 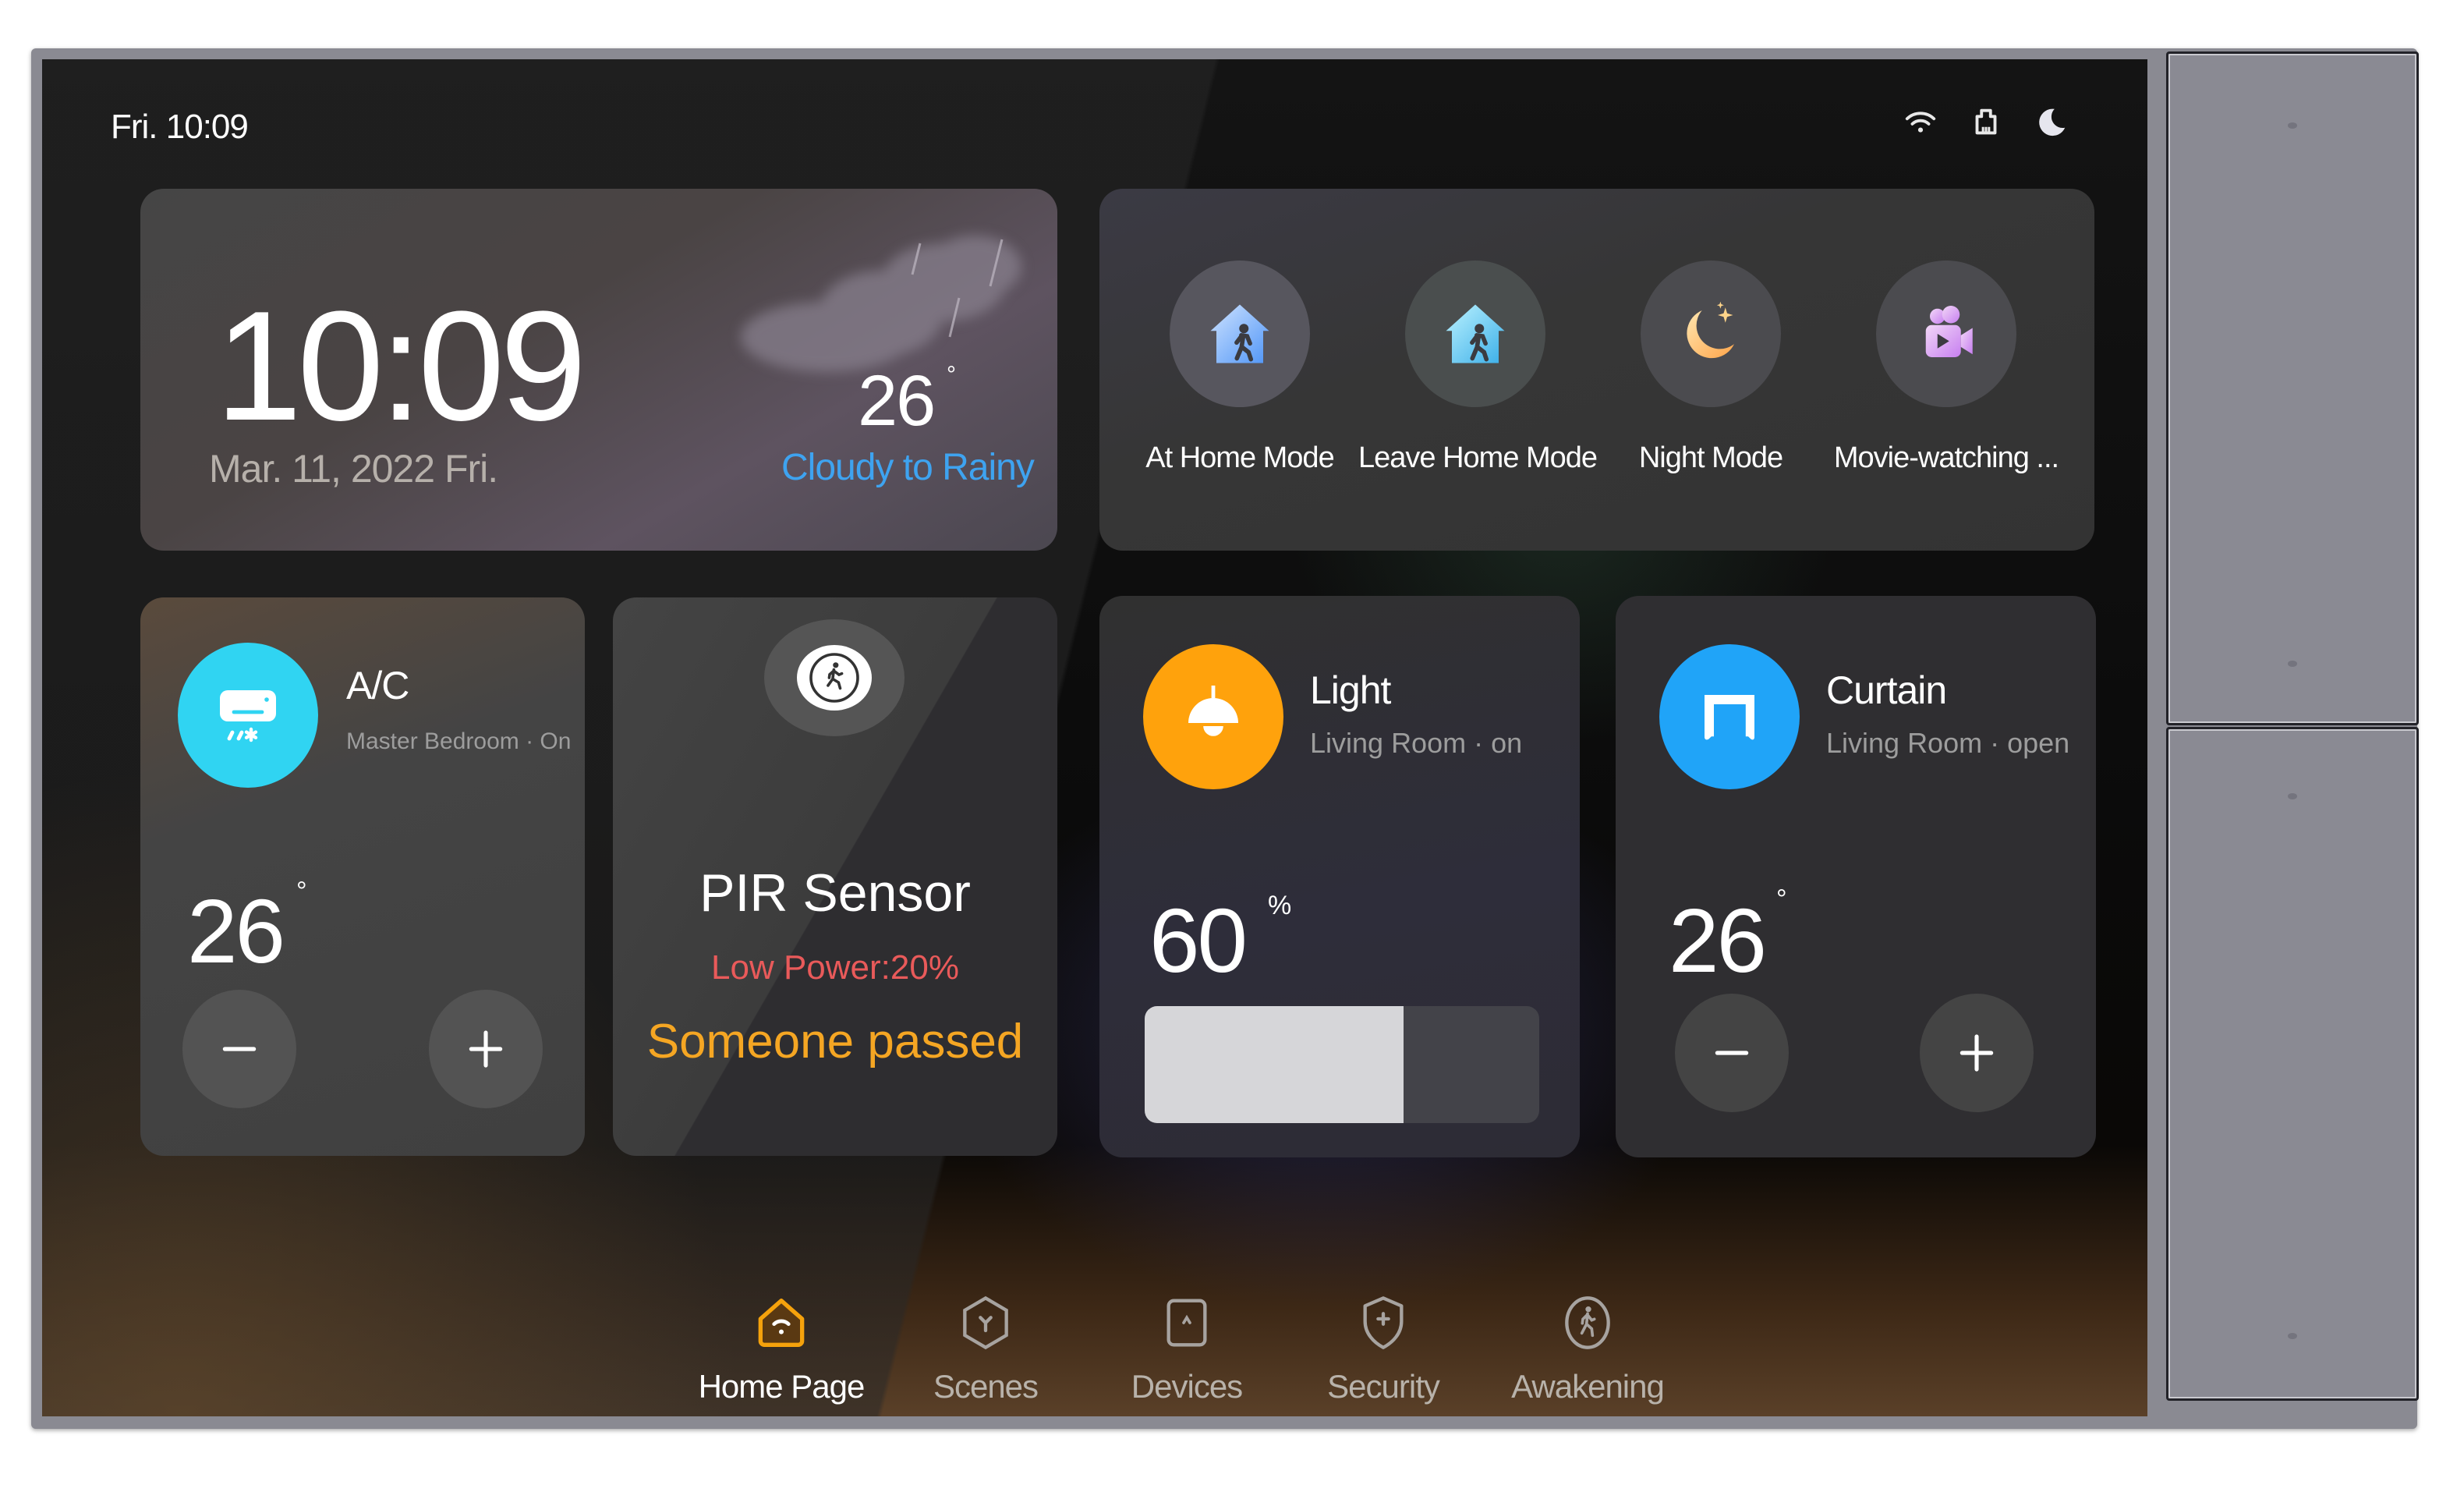 I want to click on motion-sensor-icon, so click(x=834, y=678).